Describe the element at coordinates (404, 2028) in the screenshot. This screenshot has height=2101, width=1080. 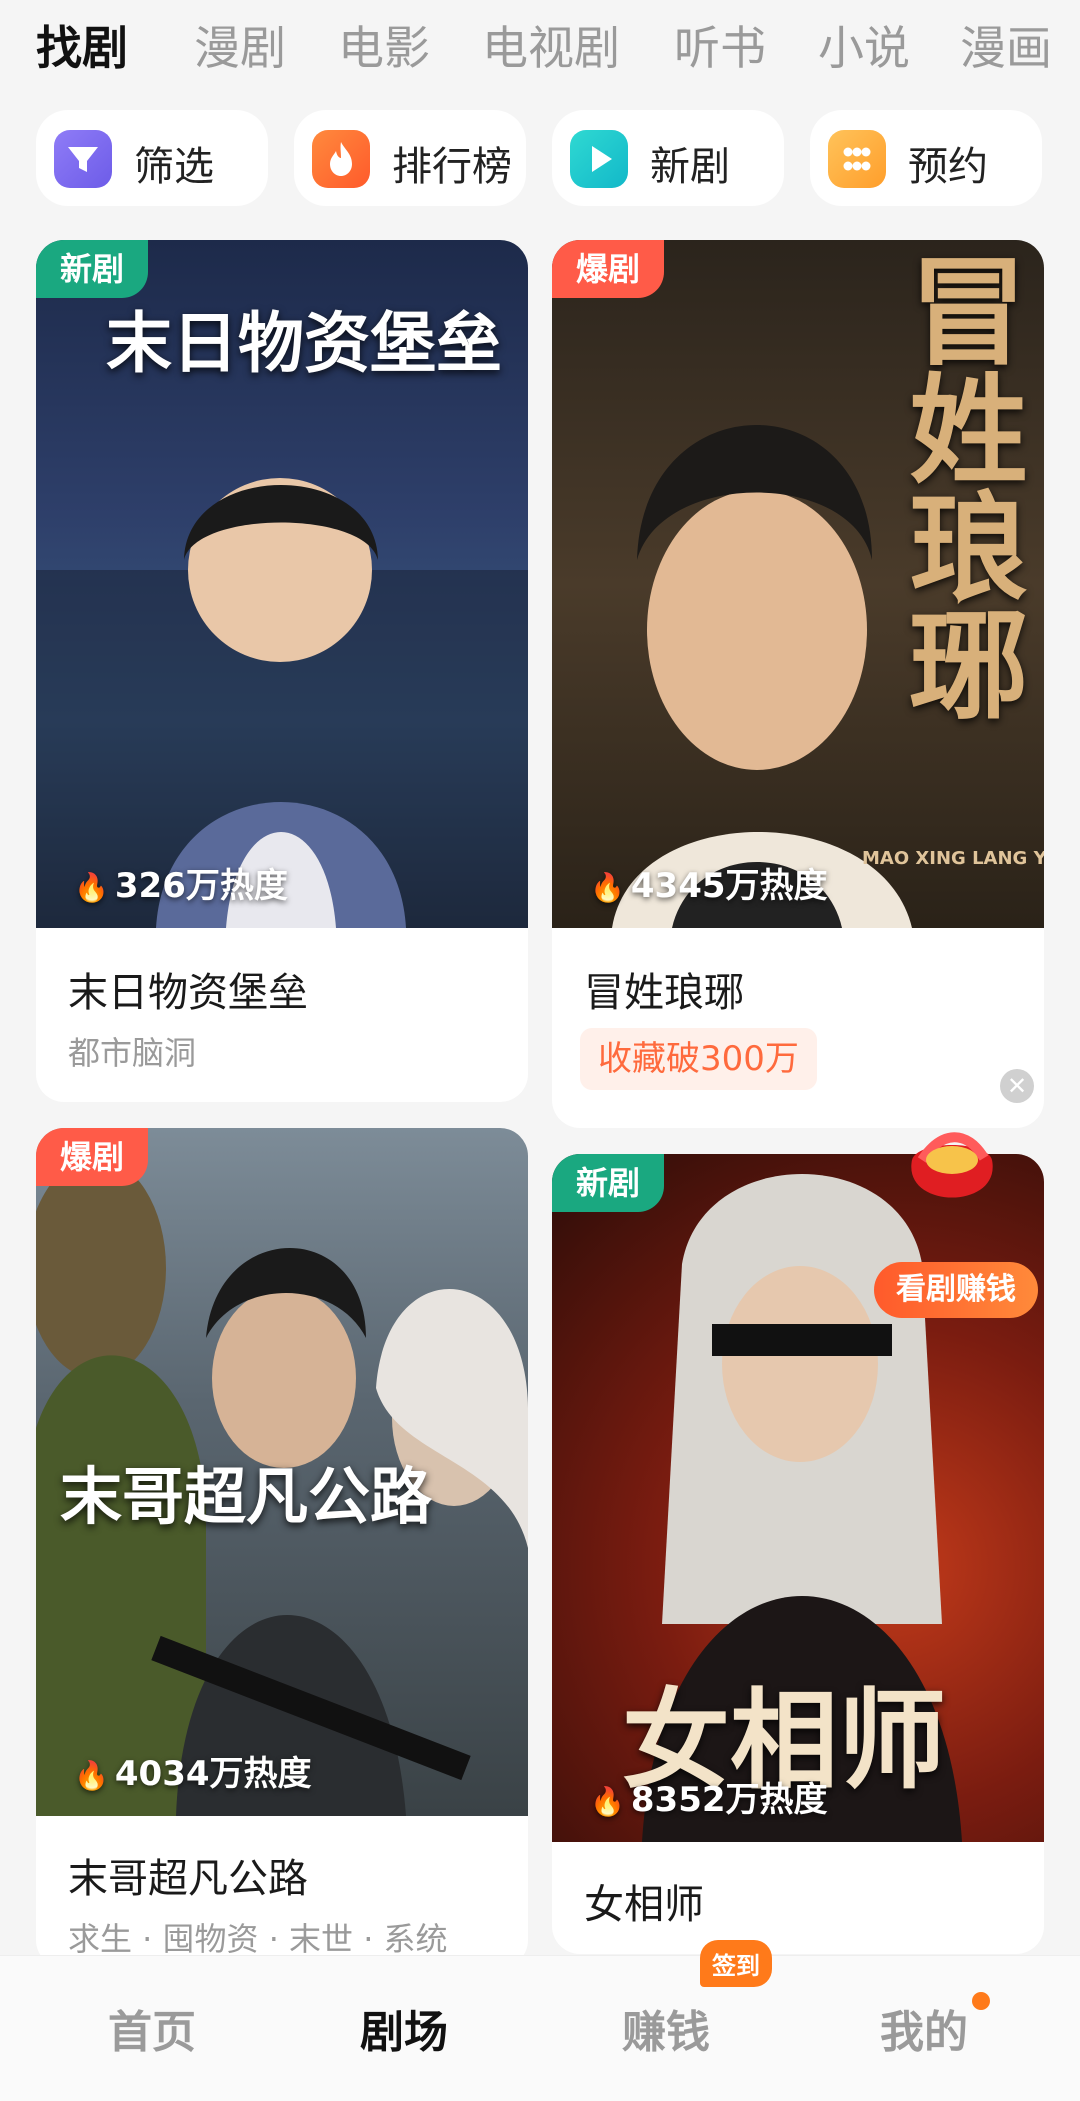
I see `nav-theater: 剧场` at that location.